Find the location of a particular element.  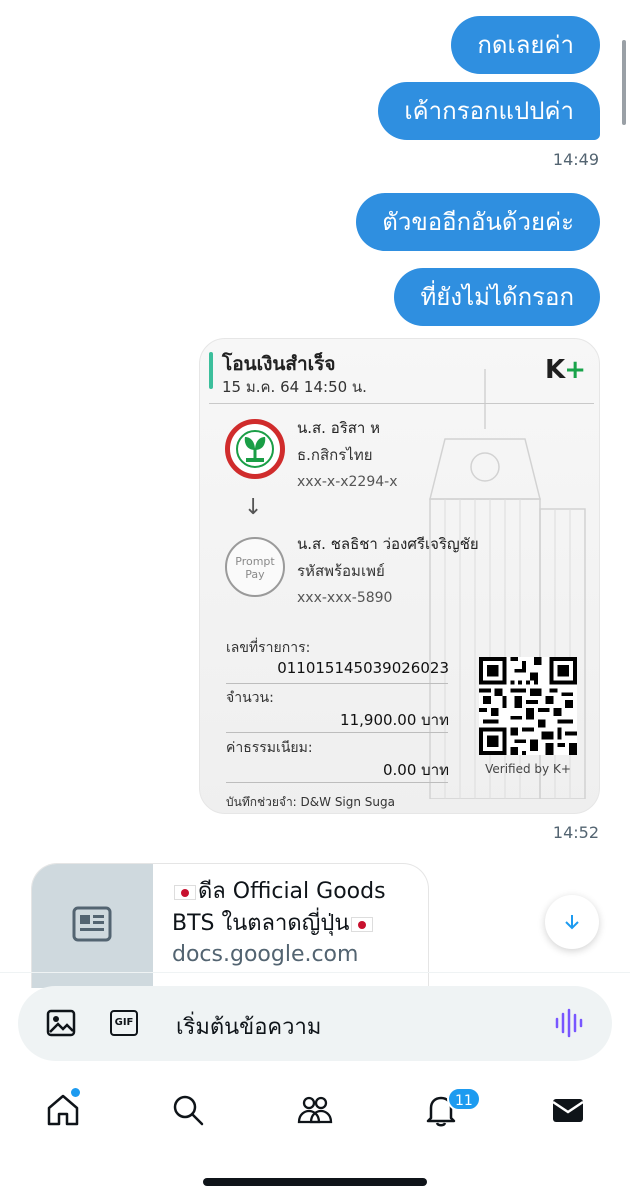

sender-name: น.ส. อริสา ห is located at coordinates (339, 428).